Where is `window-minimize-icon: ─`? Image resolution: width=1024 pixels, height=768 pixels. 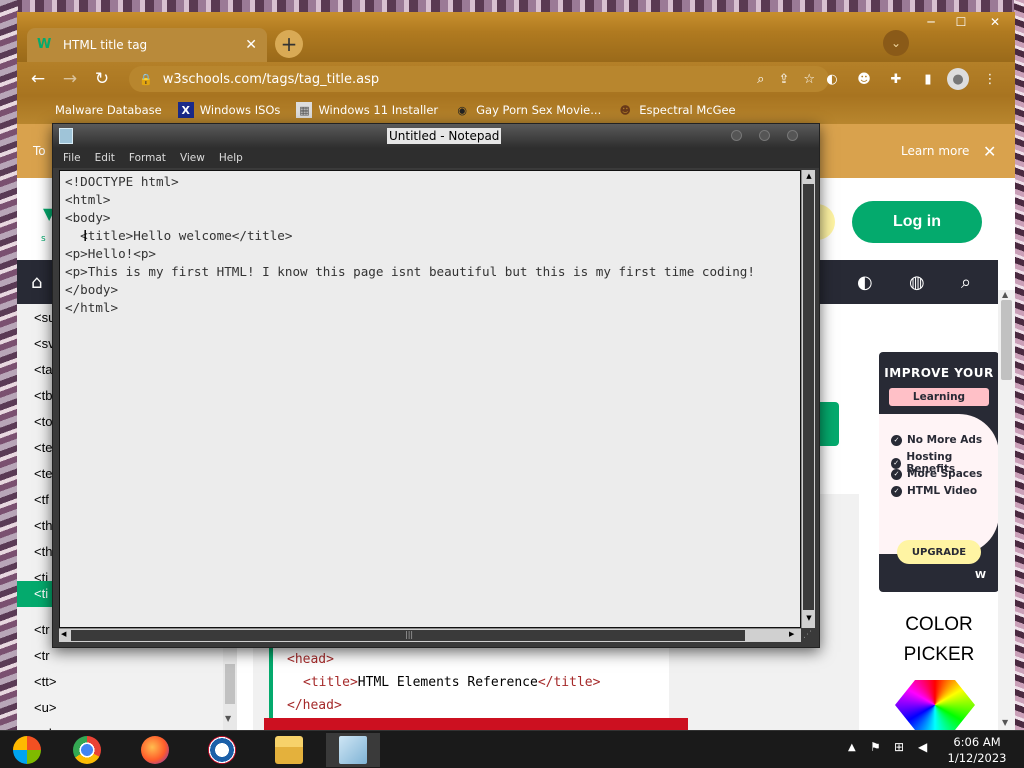 window-minimize-icon: ─ is located at coordinates (931, 22).